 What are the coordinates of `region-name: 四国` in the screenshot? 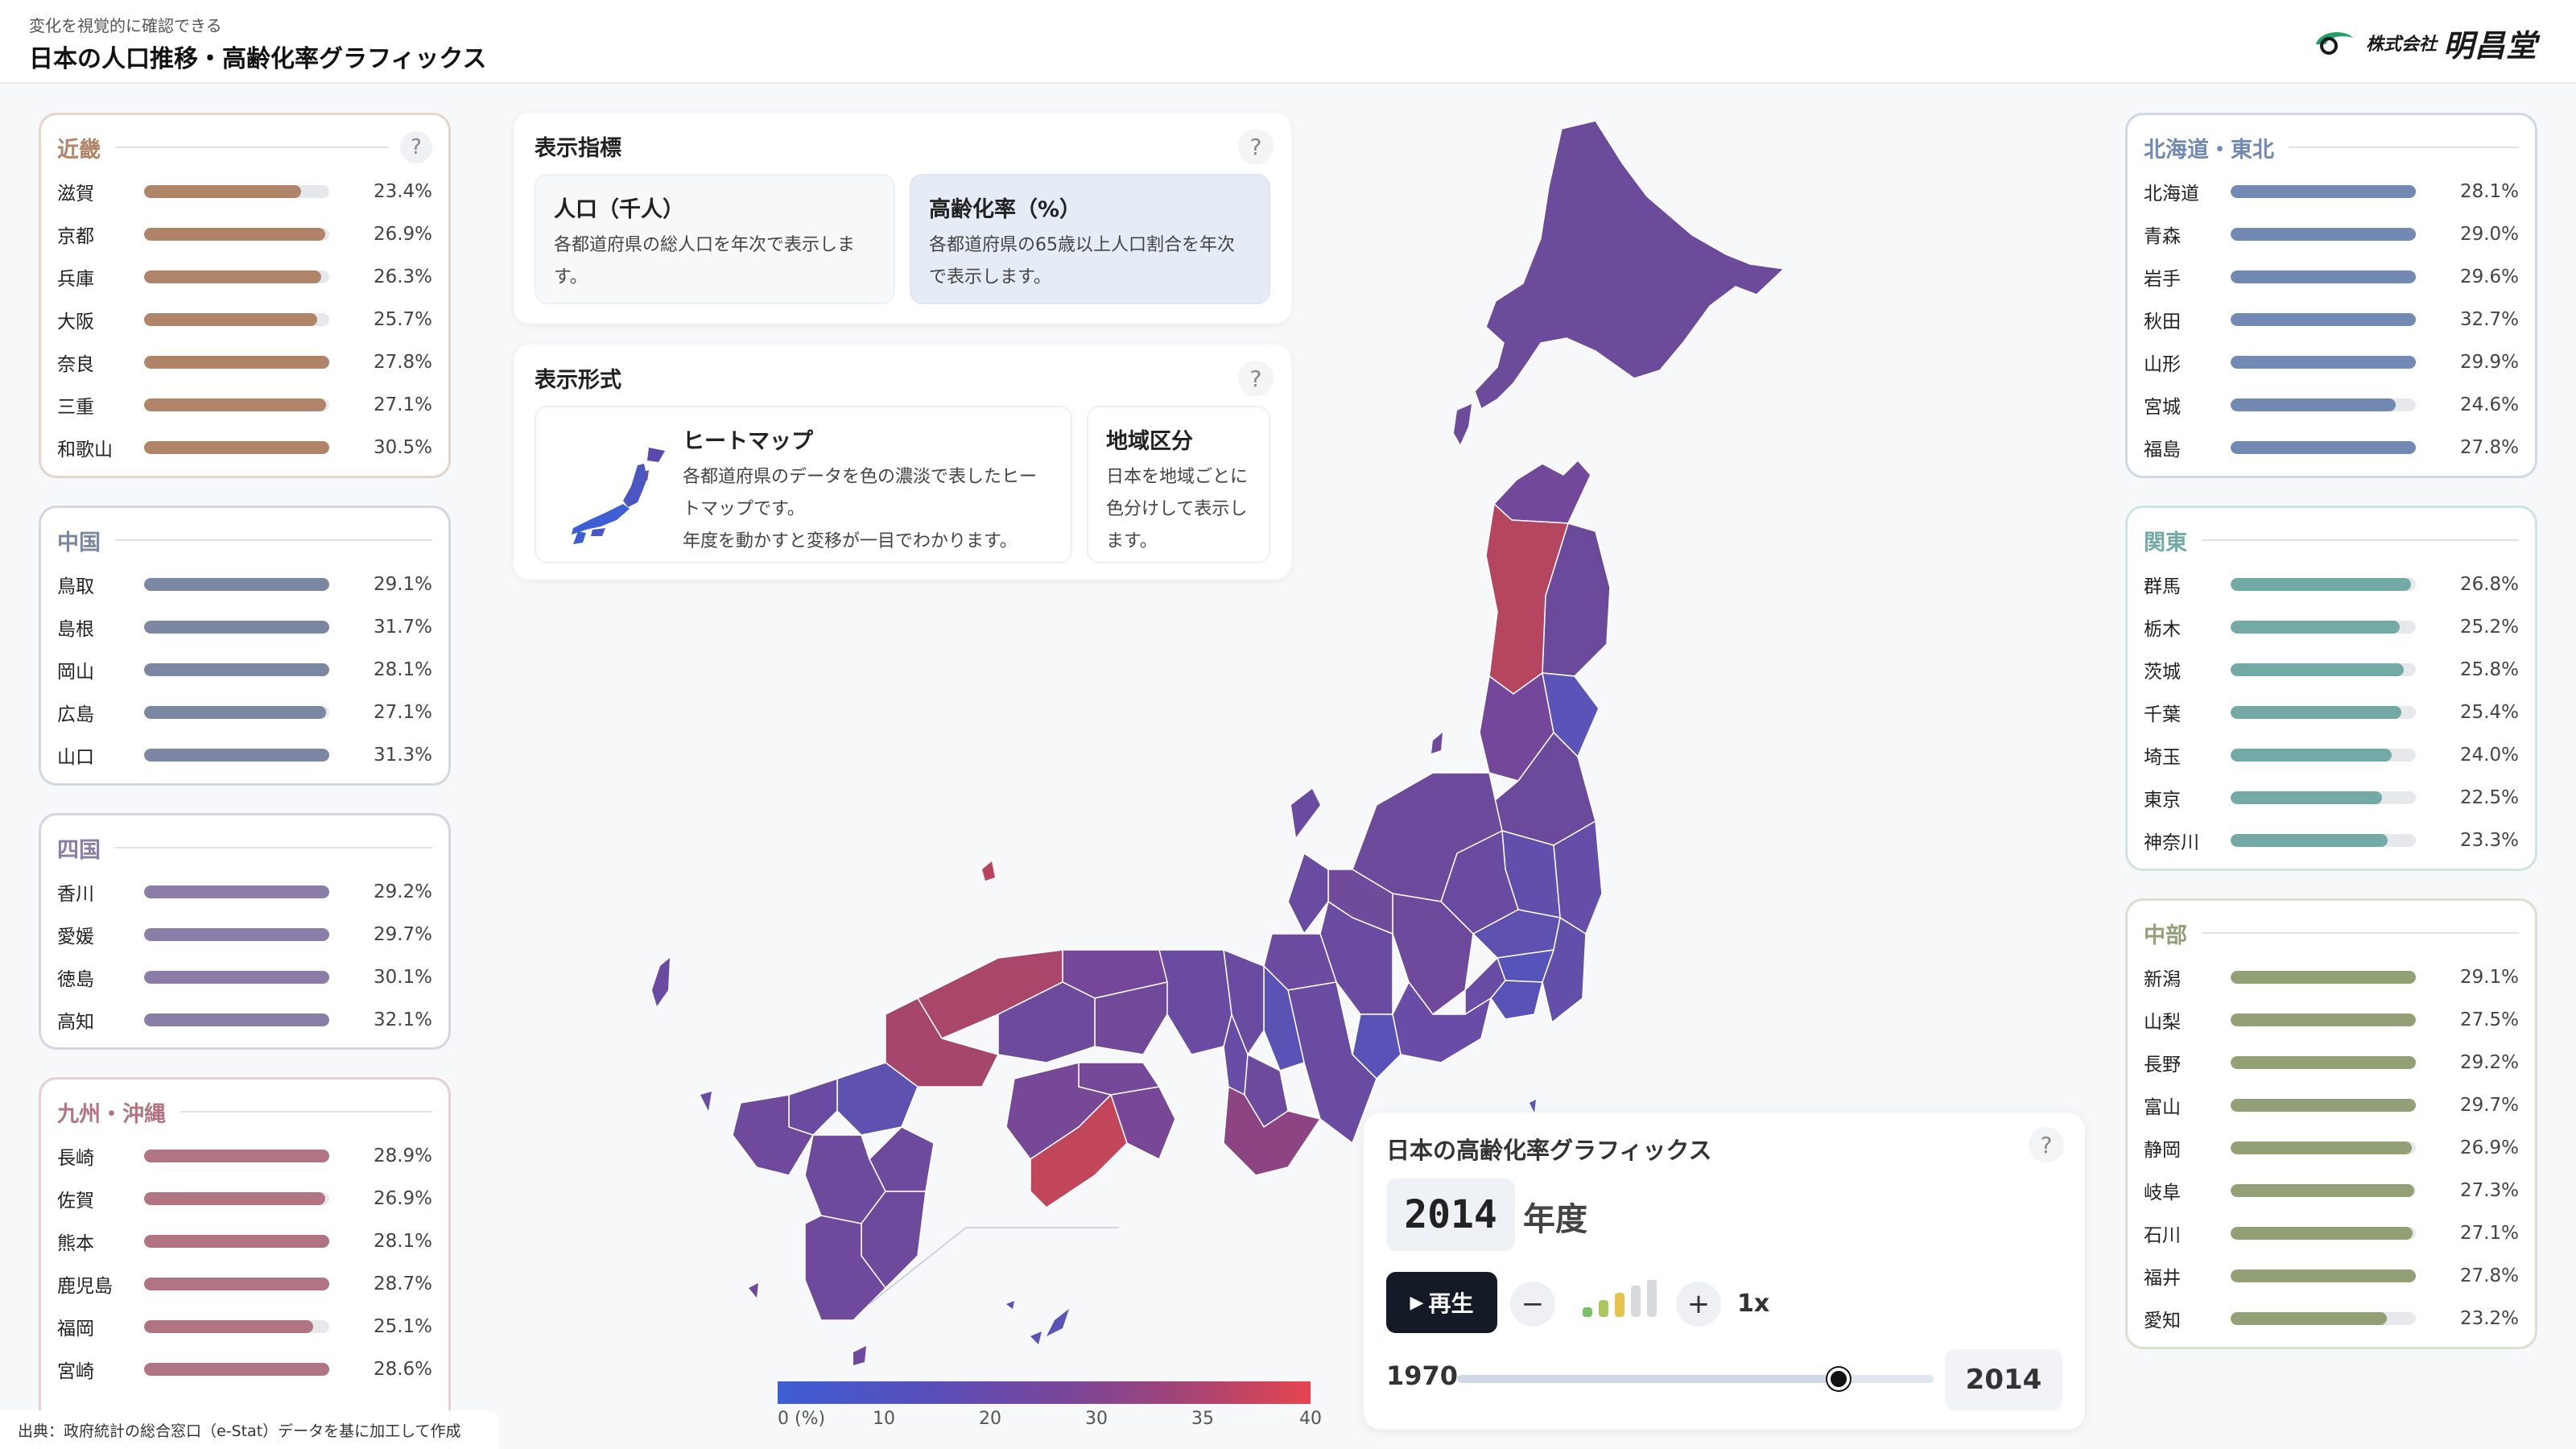 It's located at (79, 850).